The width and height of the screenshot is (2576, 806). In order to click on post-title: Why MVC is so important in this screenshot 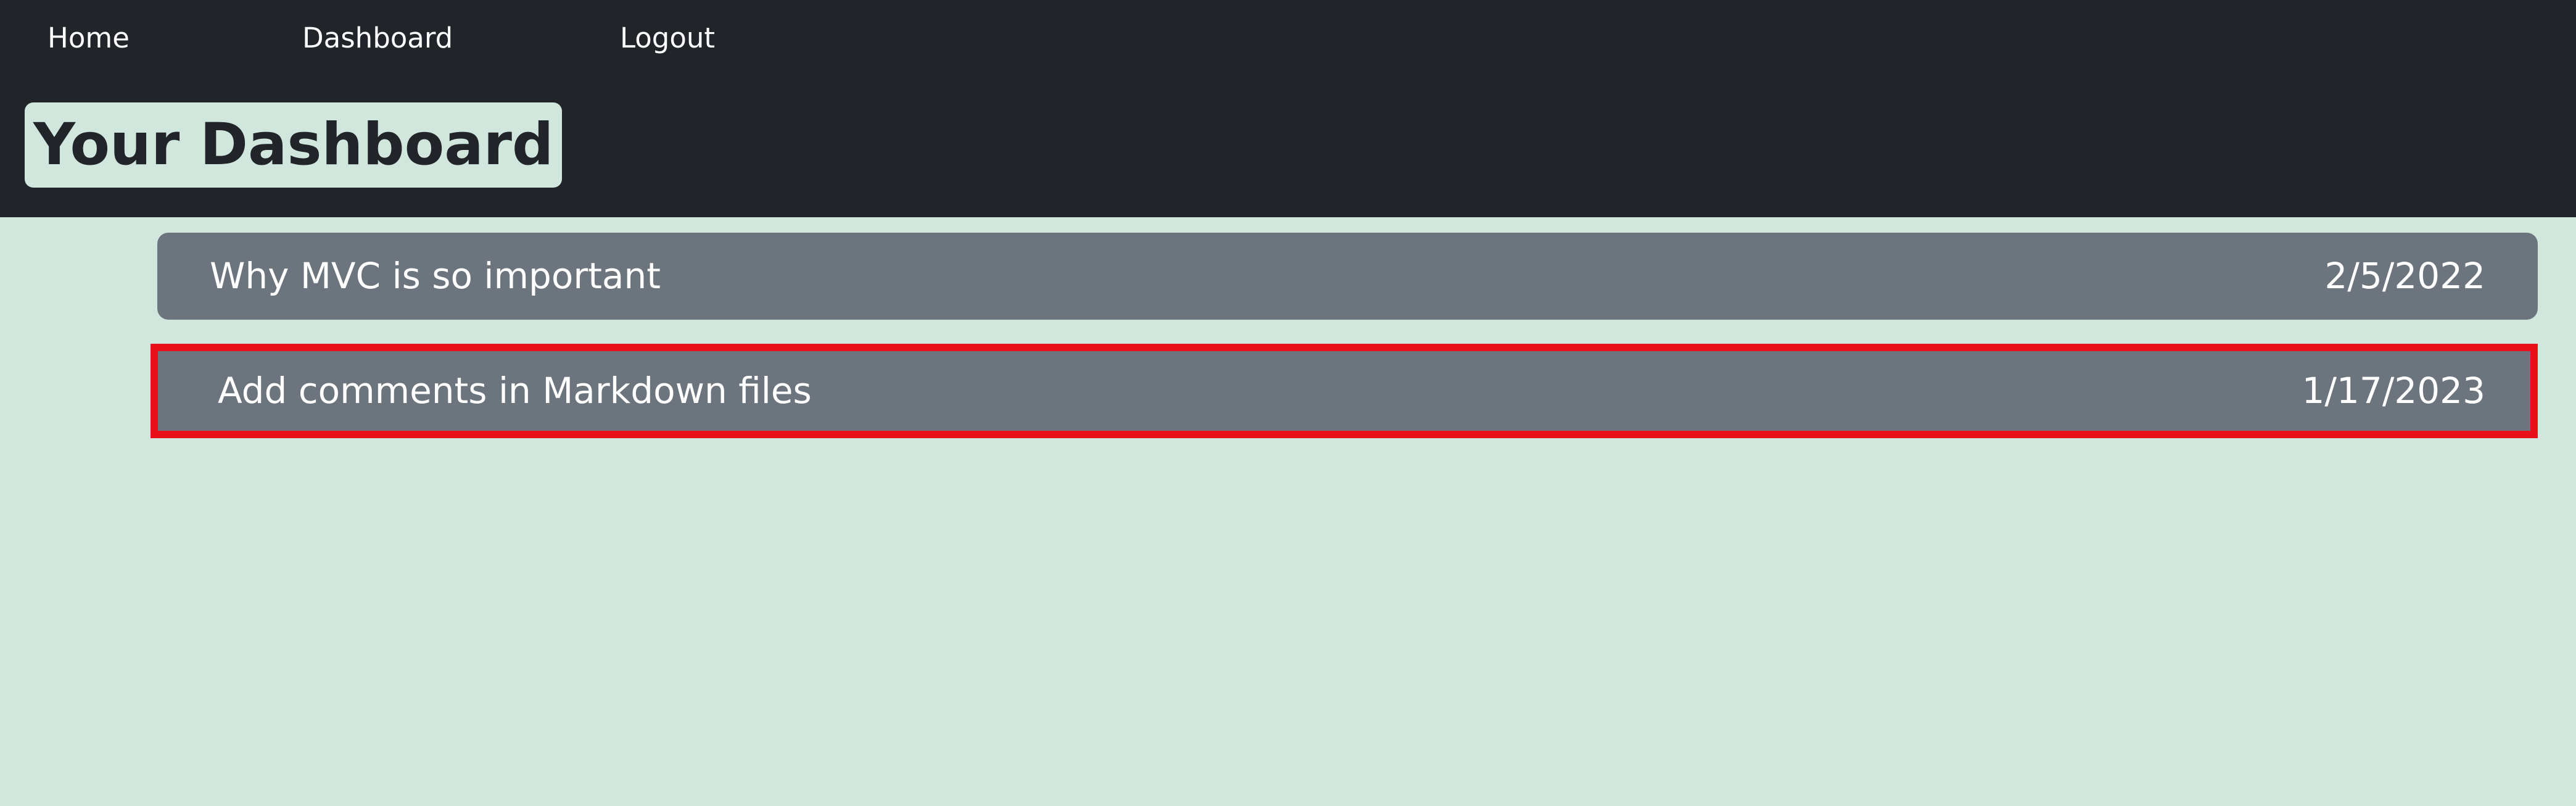, I will do `click(435, 276)`.